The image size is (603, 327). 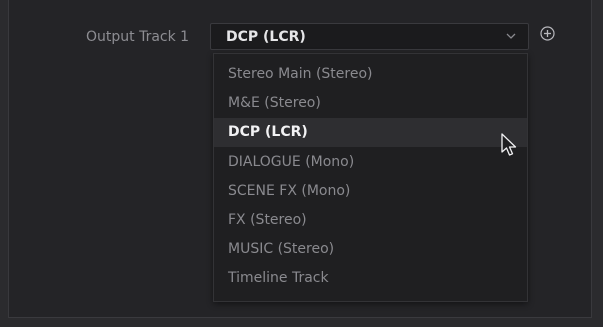 I want to click on output-track-label: Output Track 1, so click(x=138, y=37).